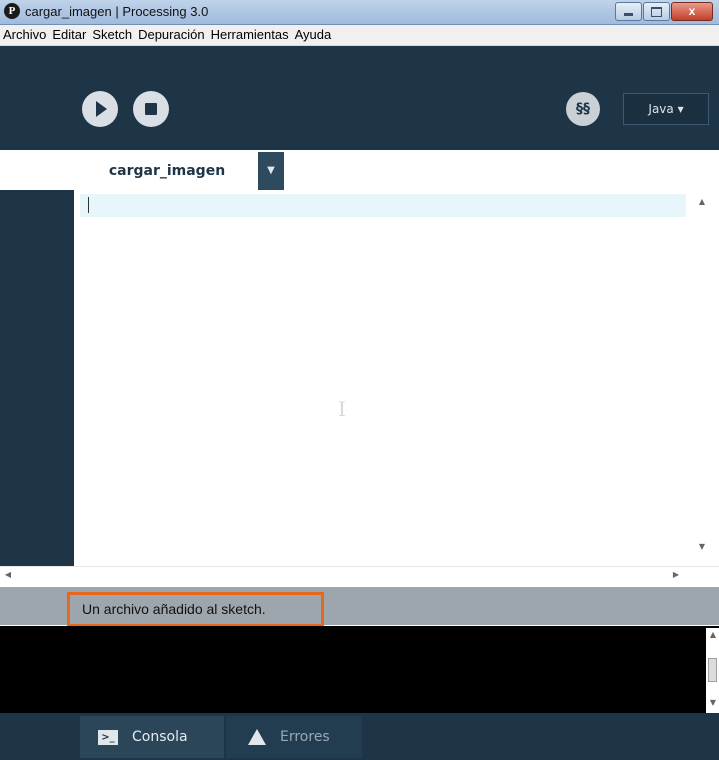  I want to click on tab-errores: Errores, so click(294, 737).